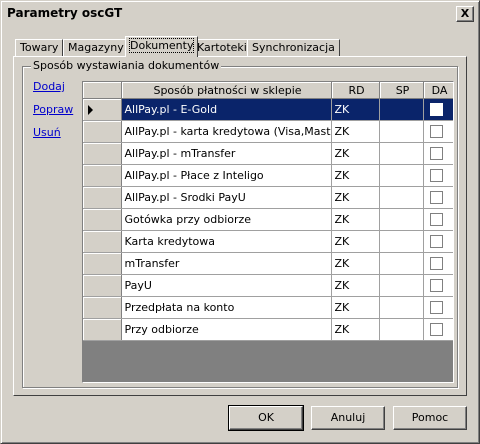  What do you see at coordinates (226, 219) in the screenshot?
I see `row-name: Gotówka przy odbiorze` at bounding box center [226, 219].